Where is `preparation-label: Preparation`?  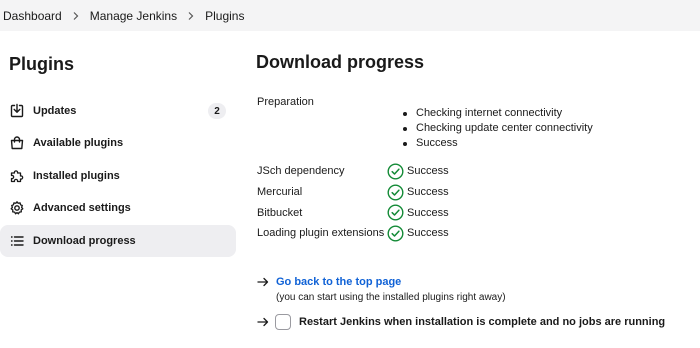
preparation-label: Preparation is located at coordinates (285, 102).